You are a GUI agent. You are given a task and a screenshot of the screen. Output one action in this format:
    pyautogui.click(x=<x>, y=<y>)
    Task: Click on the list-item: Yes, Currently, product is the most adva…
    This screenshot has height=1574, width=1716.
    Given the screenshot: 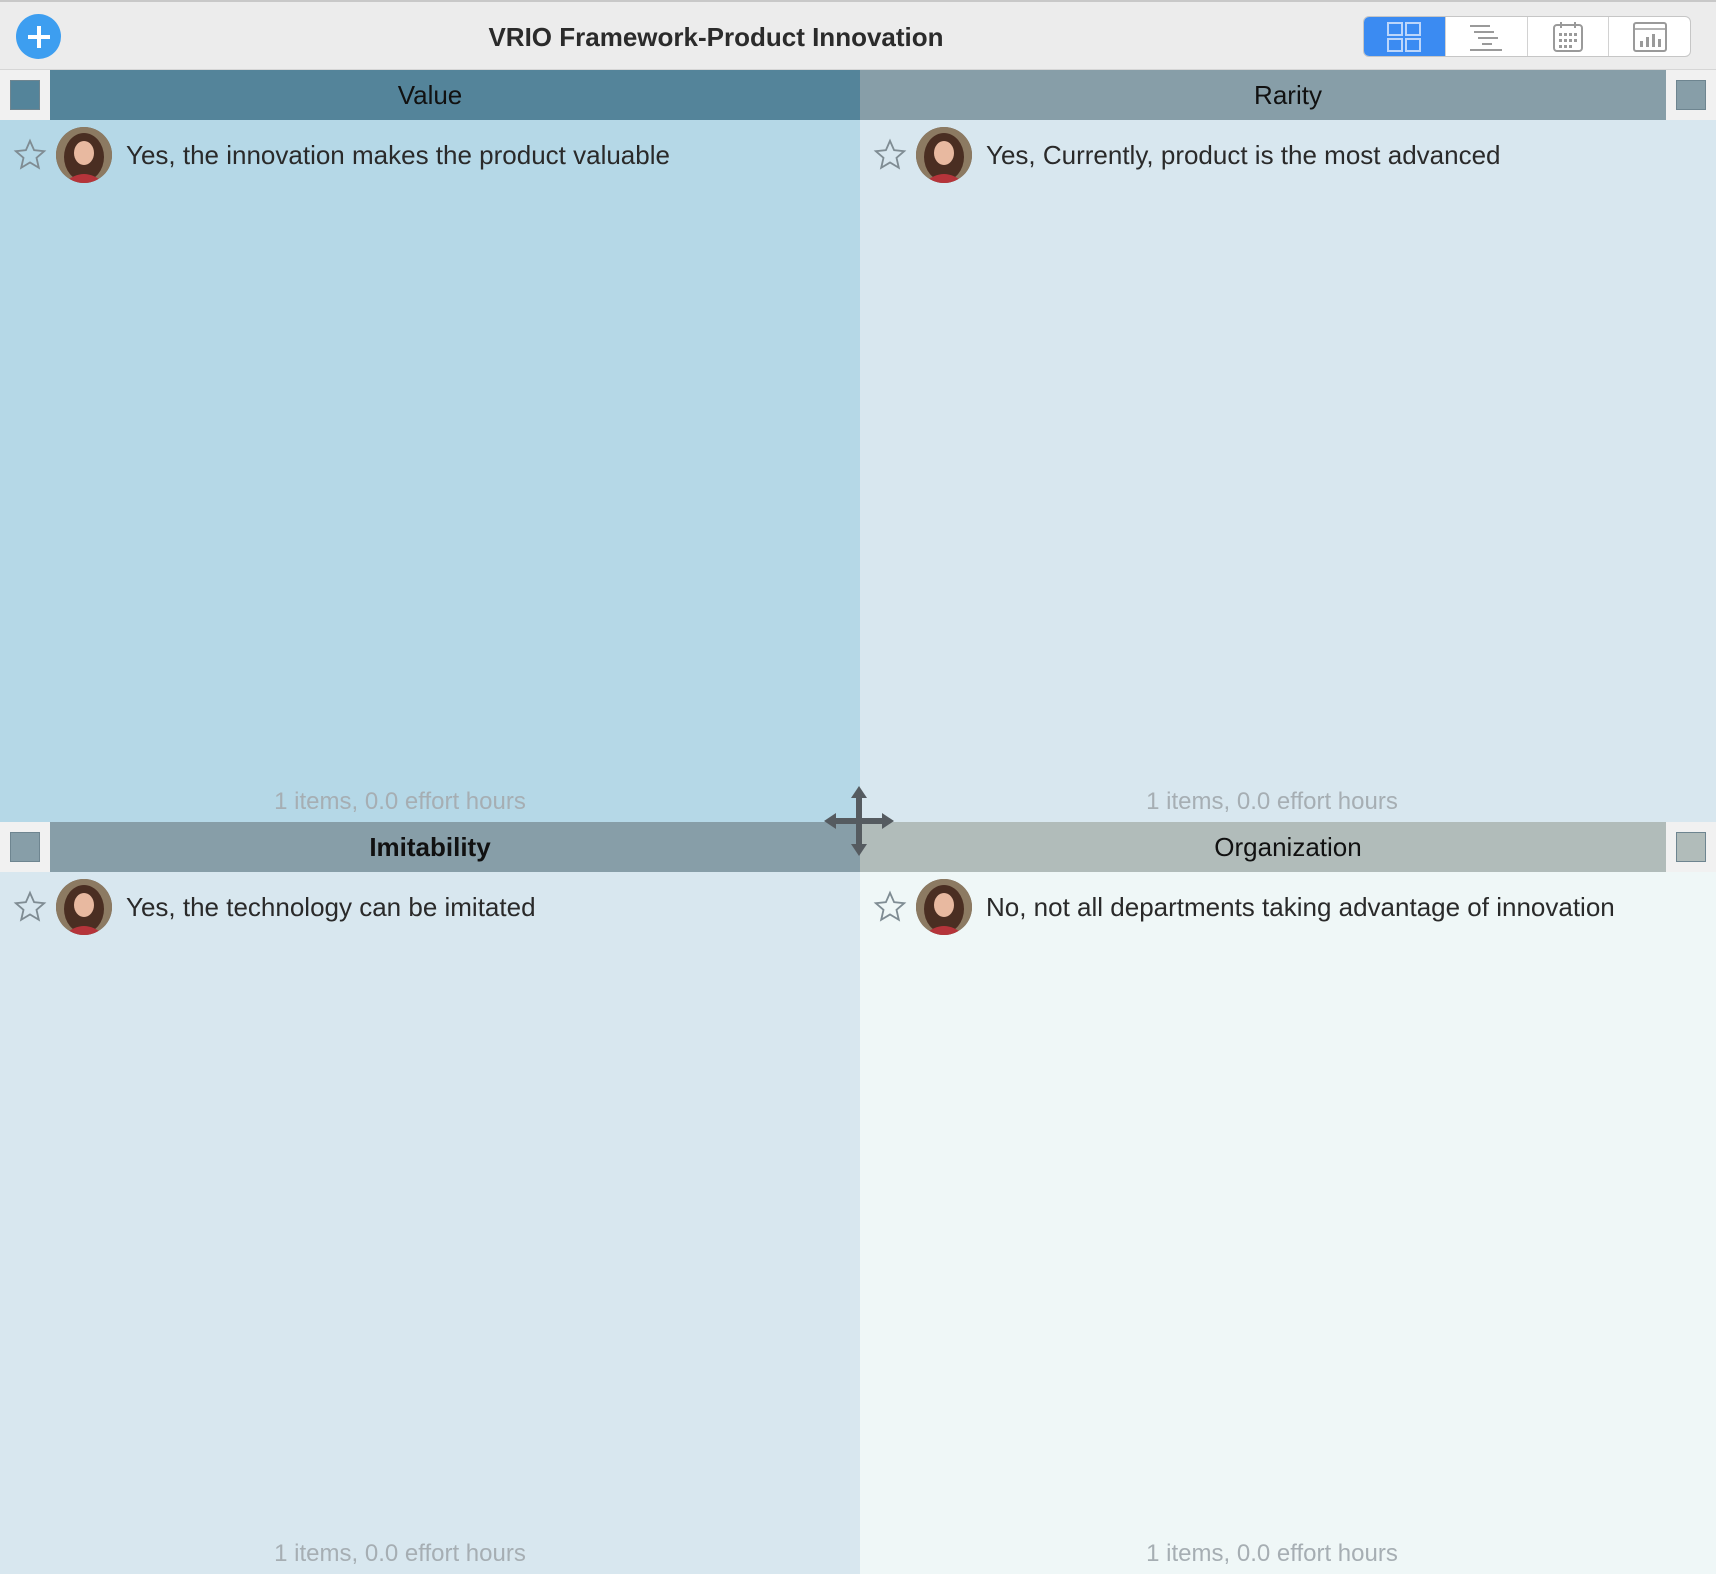 What is the action you would take?
    pyautogui.click(x=1288, y=155)
    